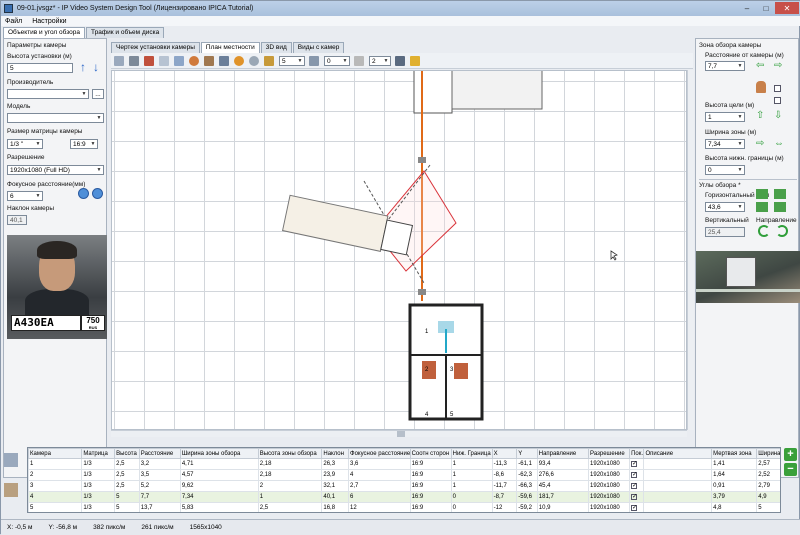 Image resolution: width=800 pixels, height=535 pixels. I want to click on height-input: 5, so click(40, 68).